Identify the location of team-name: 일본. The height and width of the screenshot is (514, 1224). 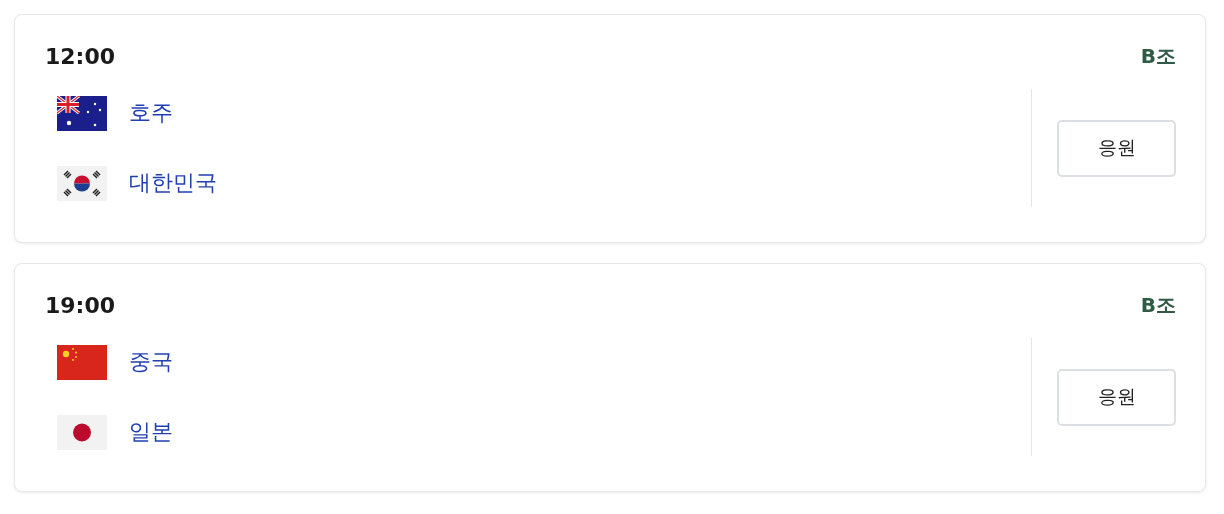
(151, 432).